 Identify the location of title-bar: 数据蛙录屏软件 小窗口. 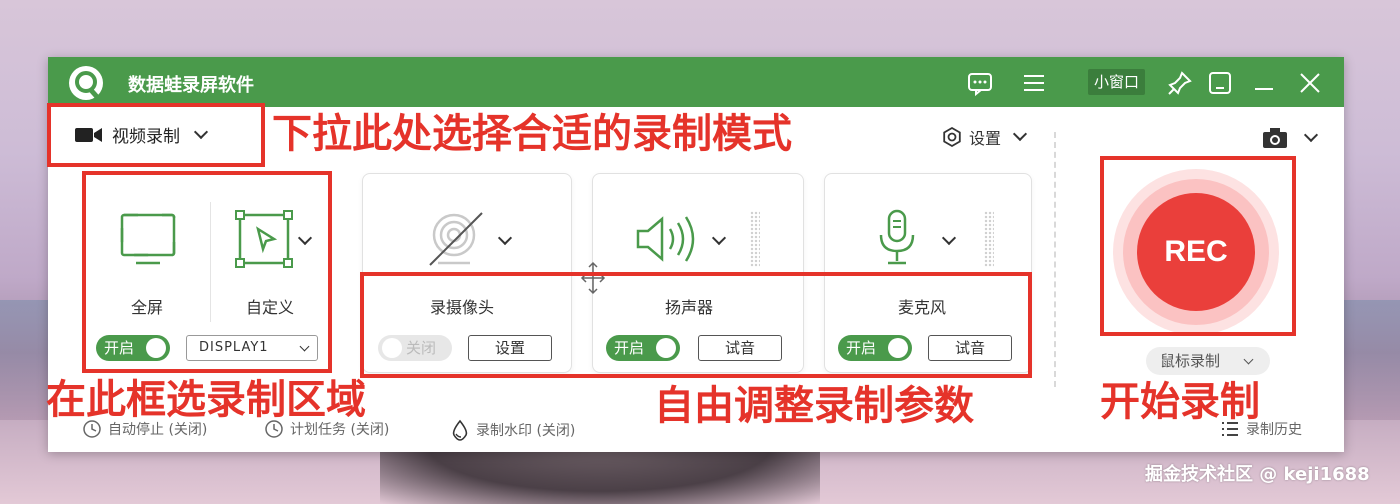
(696, 82).